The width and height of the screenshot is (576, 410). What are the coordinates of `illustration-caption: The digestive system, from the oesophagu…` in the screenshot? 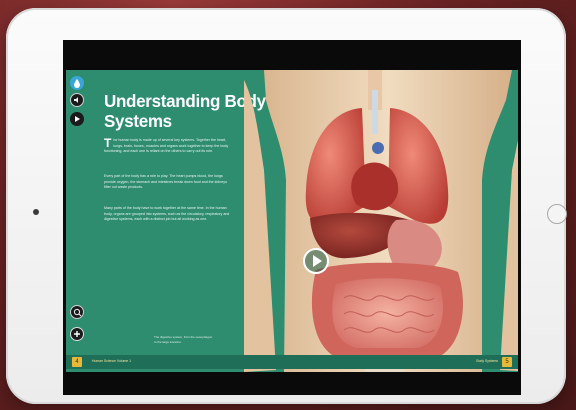 It's located at (183, 339).